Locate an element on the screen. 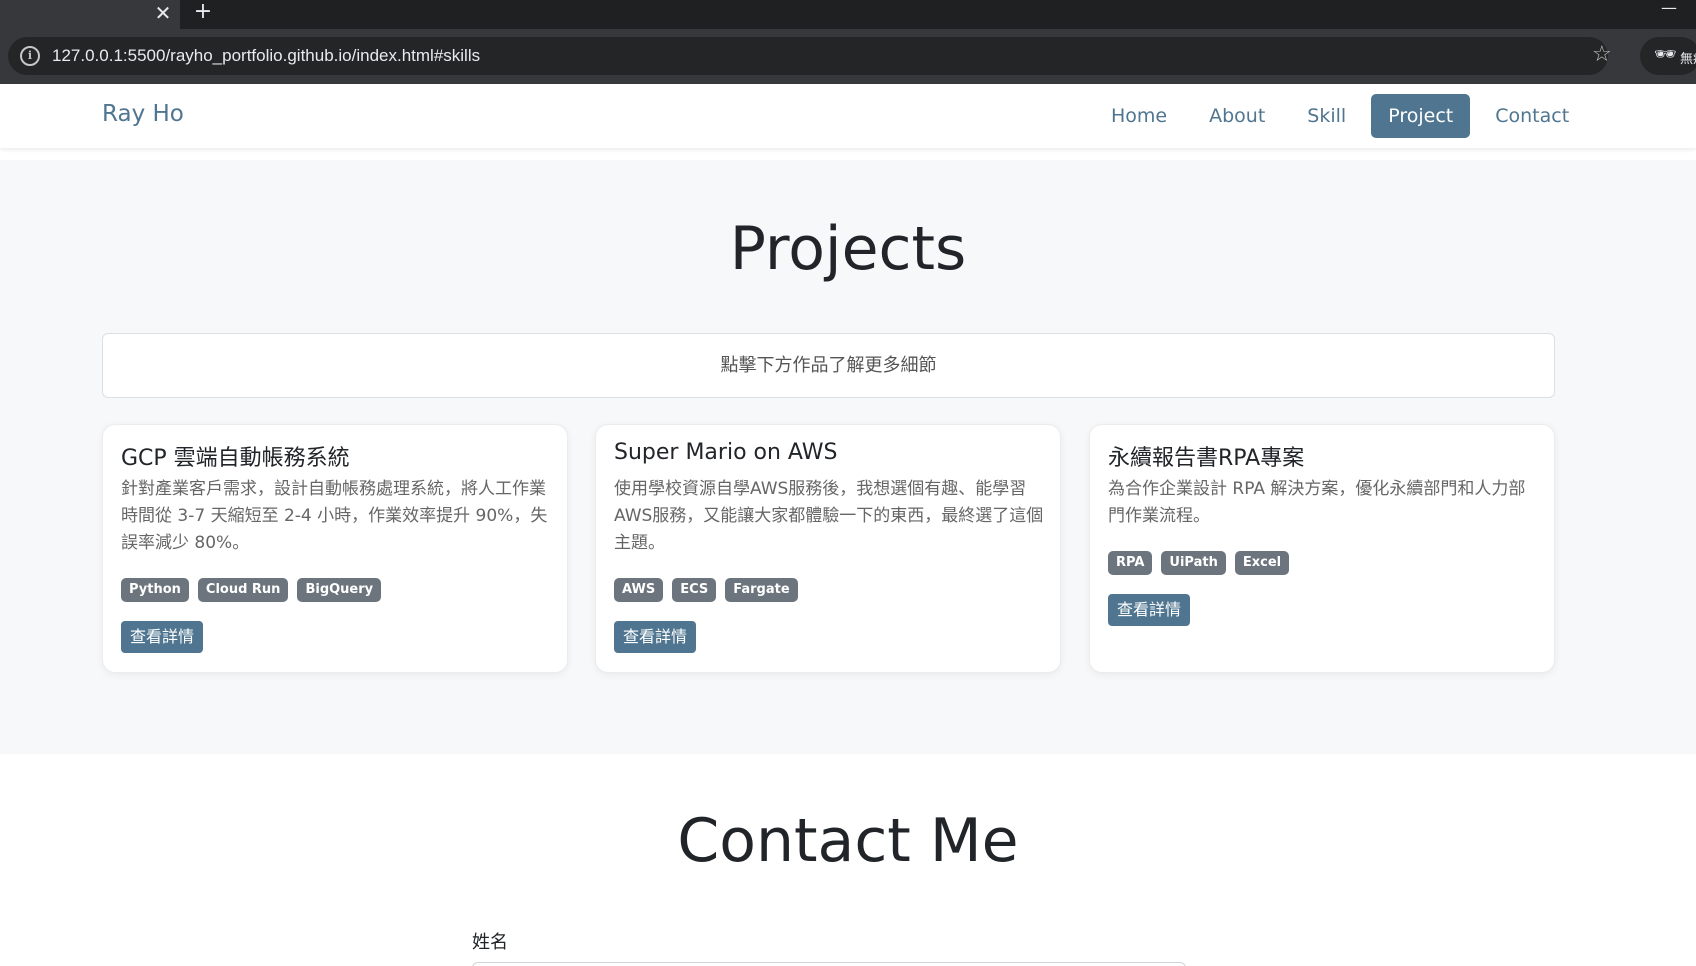  tag-badge: UiPath is located at coordinates (1193, 563).